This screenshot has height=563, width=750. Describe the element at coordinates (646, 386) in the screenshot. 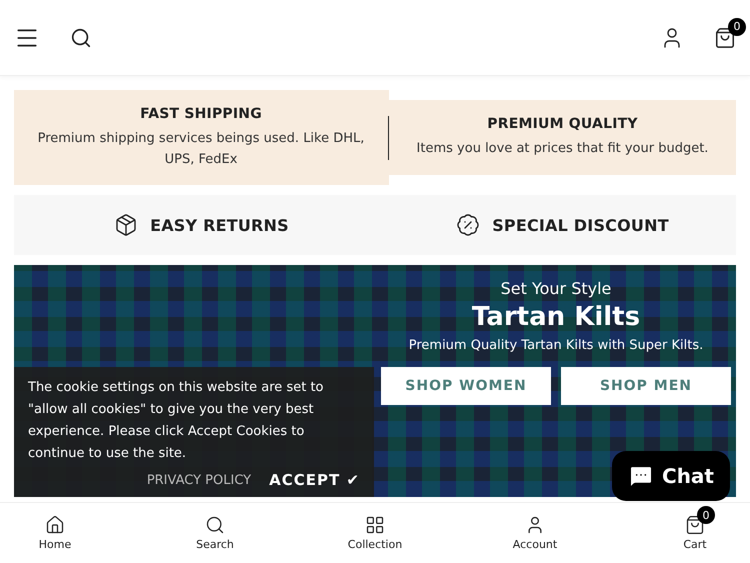

I see `shop-button: SHOP MEN` at that location.